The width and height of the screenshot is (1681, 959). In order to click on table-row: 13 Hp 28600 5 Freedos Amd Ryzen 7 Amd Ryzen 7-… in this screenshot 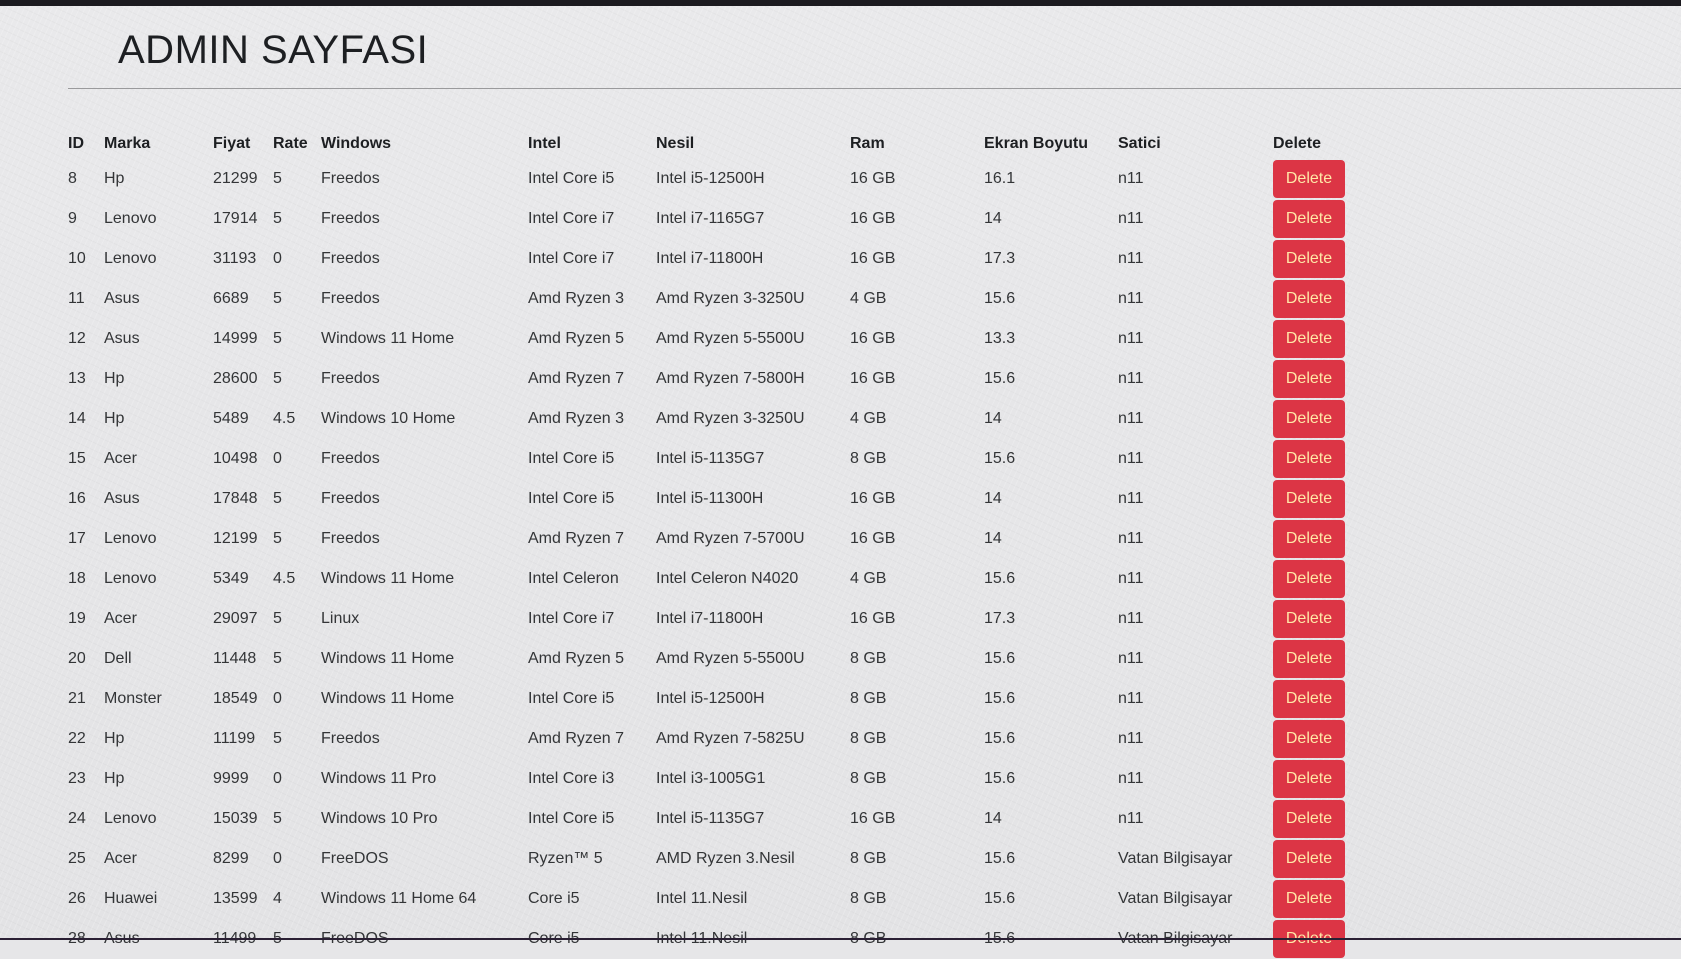, I will do `click(706, 379)`.